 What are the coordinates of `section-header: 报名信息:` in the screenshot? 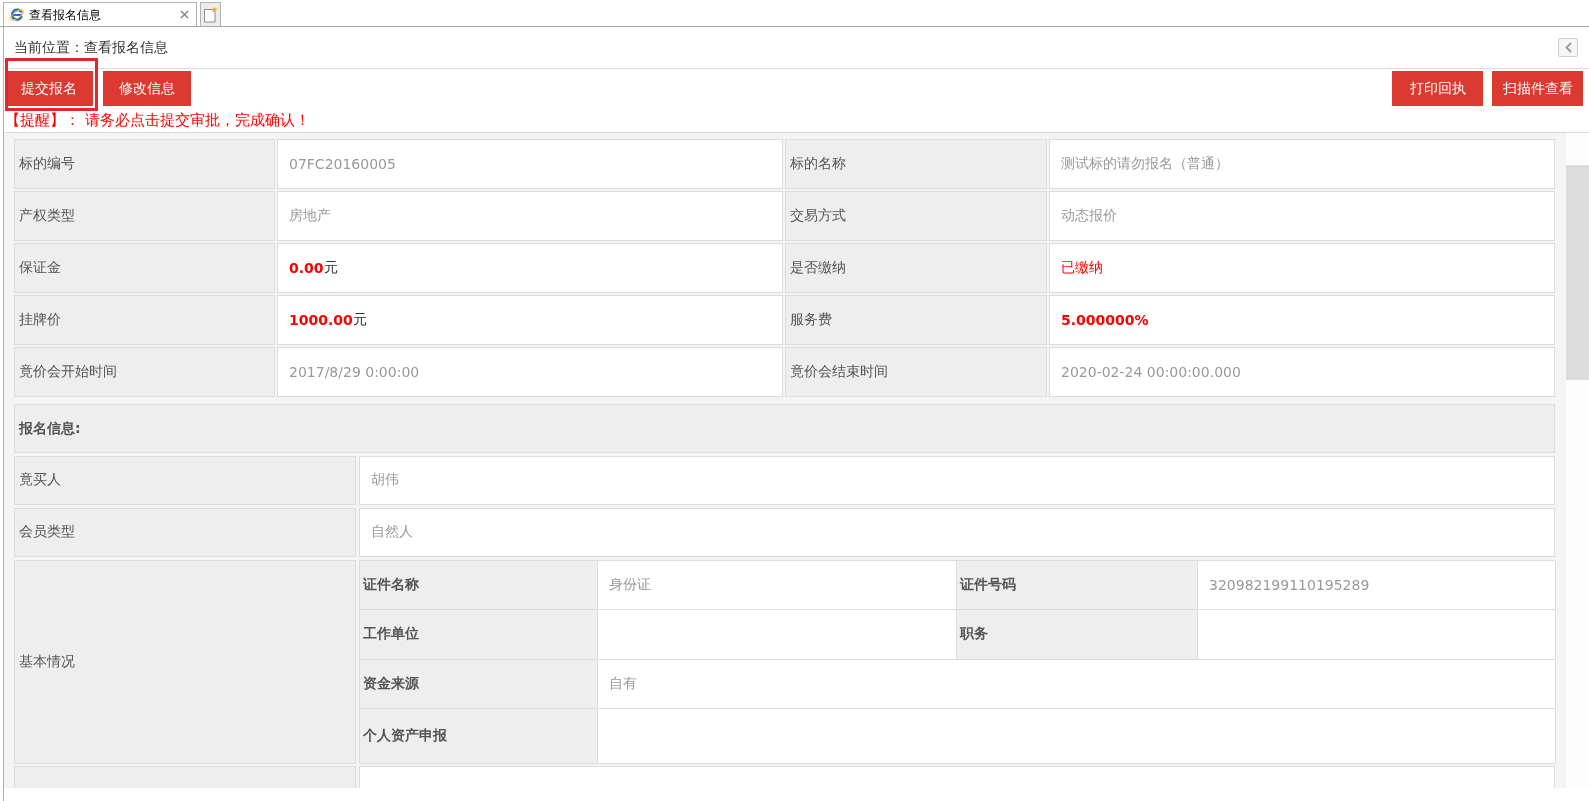 It's located at (784, 428).